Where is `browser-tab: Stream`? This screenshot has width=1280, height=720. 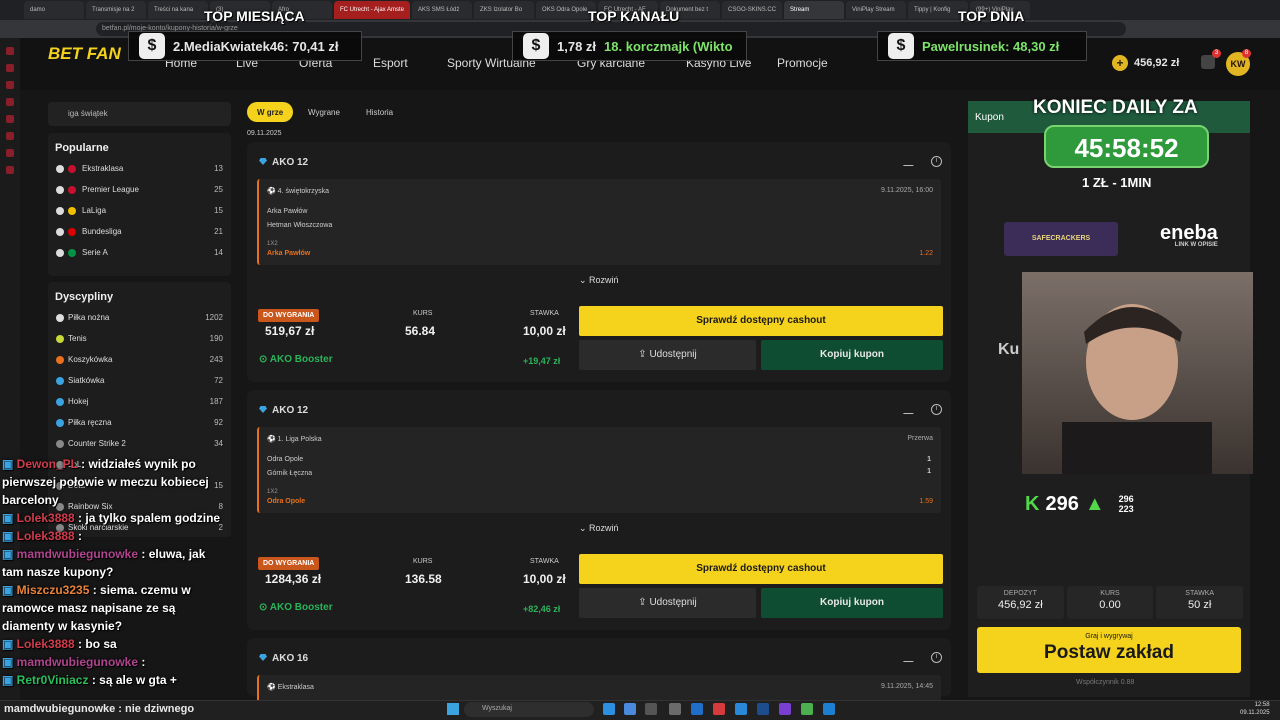 browser-tab: Stream is located at coordinates (814, 10).